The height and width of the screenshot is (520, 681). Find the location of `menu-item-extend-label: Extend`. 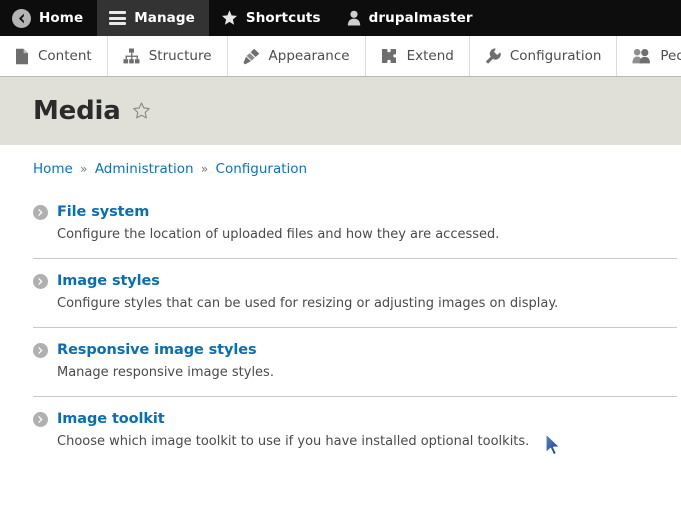

menu-item-extend-label: Extend is located at coordinates (430, 56).